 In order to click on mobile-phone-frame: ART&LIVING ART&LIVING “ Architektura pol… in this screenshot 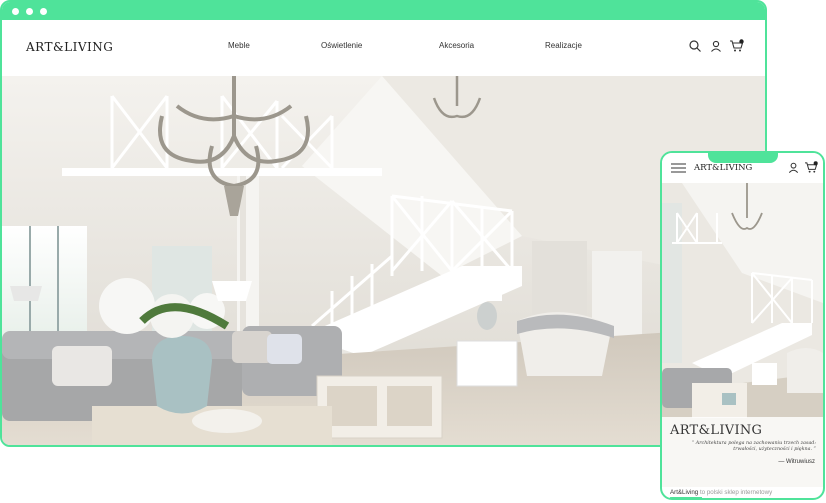, I will do `click(742, 325)`.